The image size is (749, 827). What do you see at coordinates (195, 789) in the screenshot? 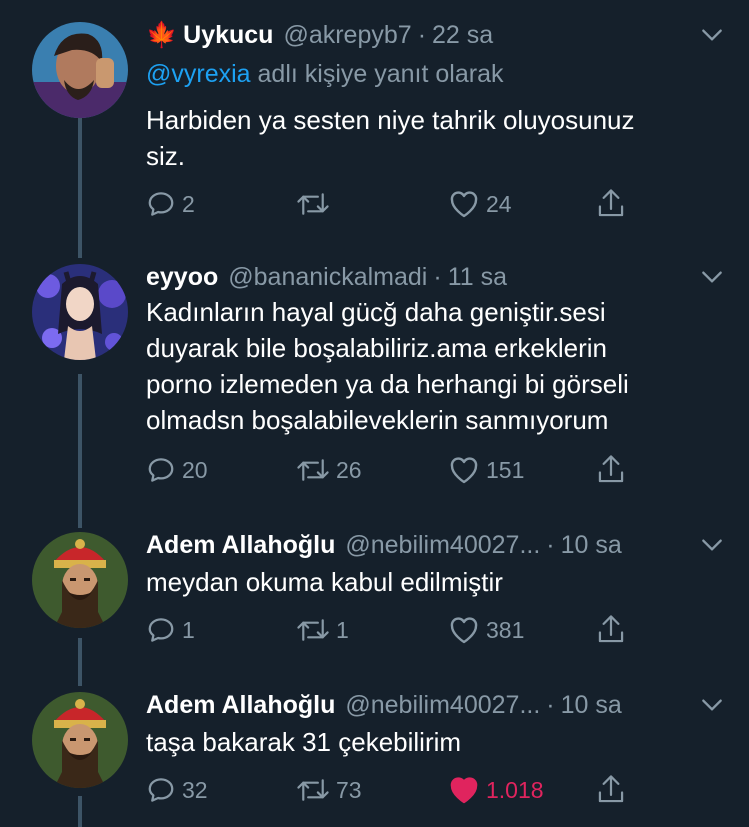
I see `reply-count: 32` at bounding box center [195, 789].